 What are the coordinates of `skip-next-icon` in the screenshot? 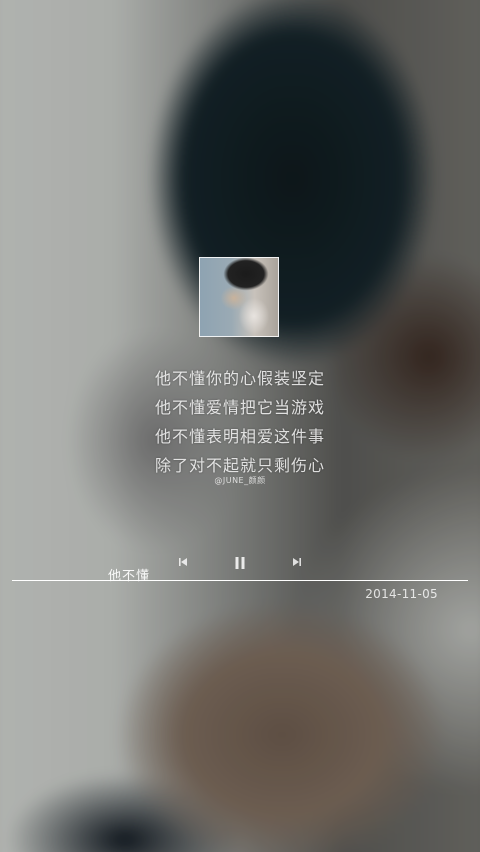 It's located at (297, 562).